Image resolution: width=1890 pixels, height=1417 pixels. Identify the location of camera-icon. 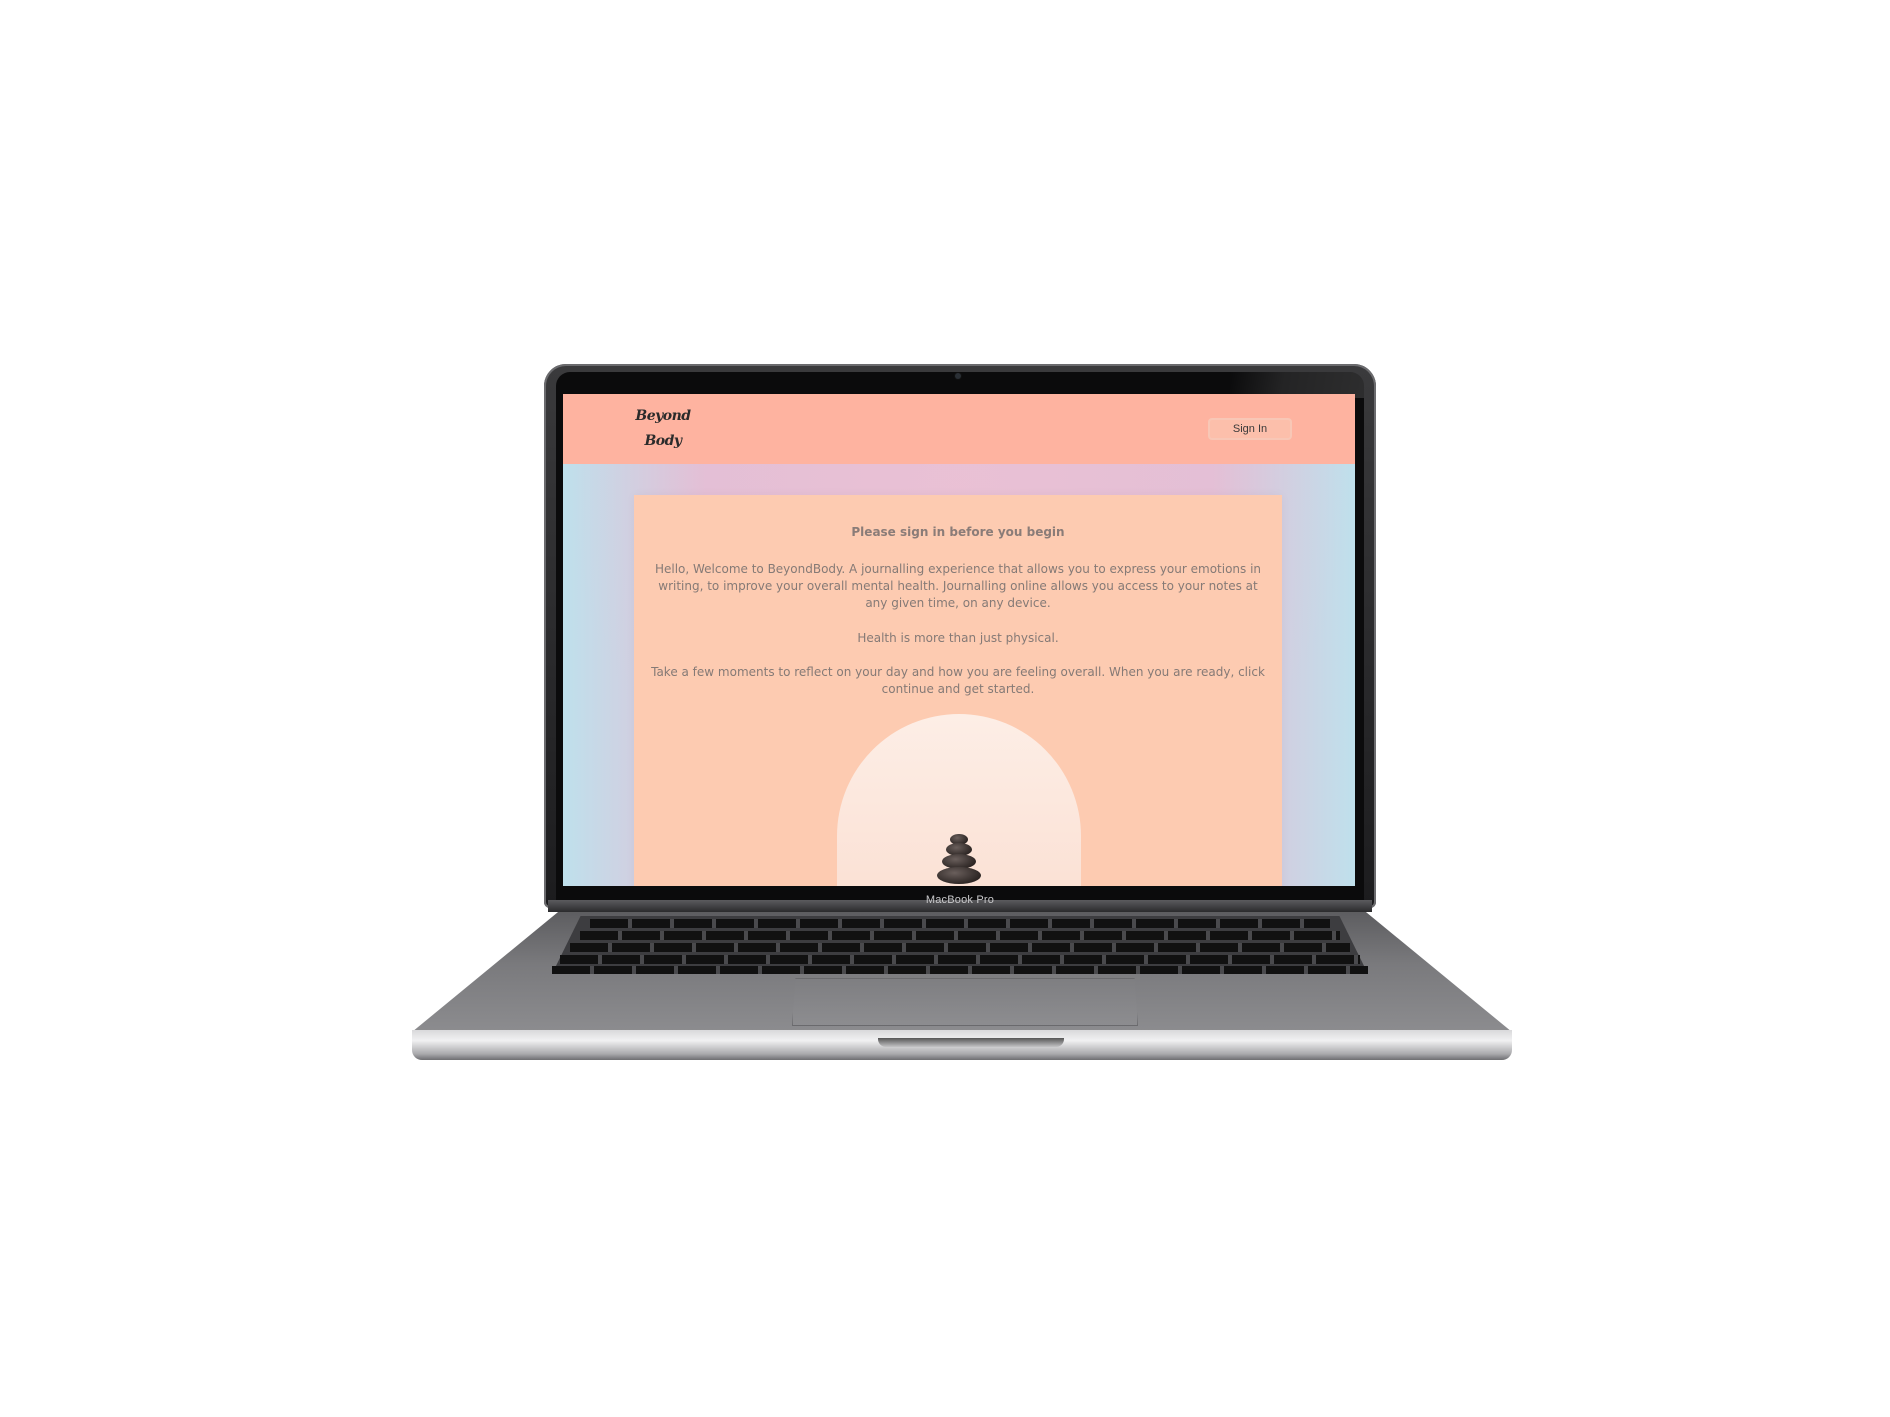
(958, 376).